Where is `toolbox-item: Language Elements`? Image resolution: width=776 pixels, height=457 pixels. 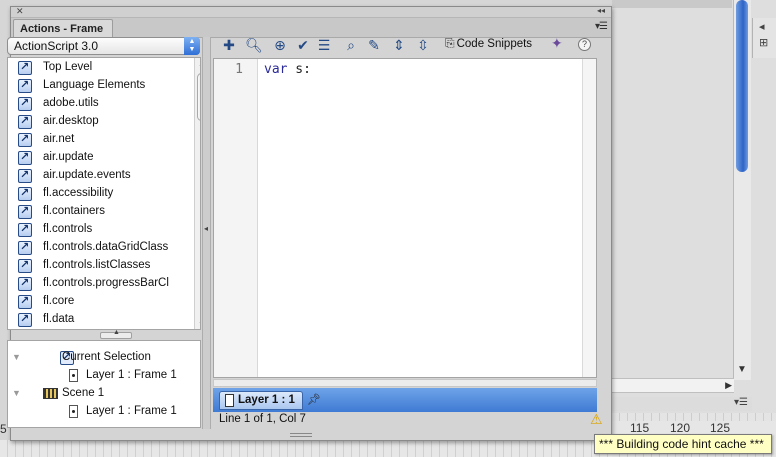 toolbox-item: Language Elements is located at coordinates (98, 86).